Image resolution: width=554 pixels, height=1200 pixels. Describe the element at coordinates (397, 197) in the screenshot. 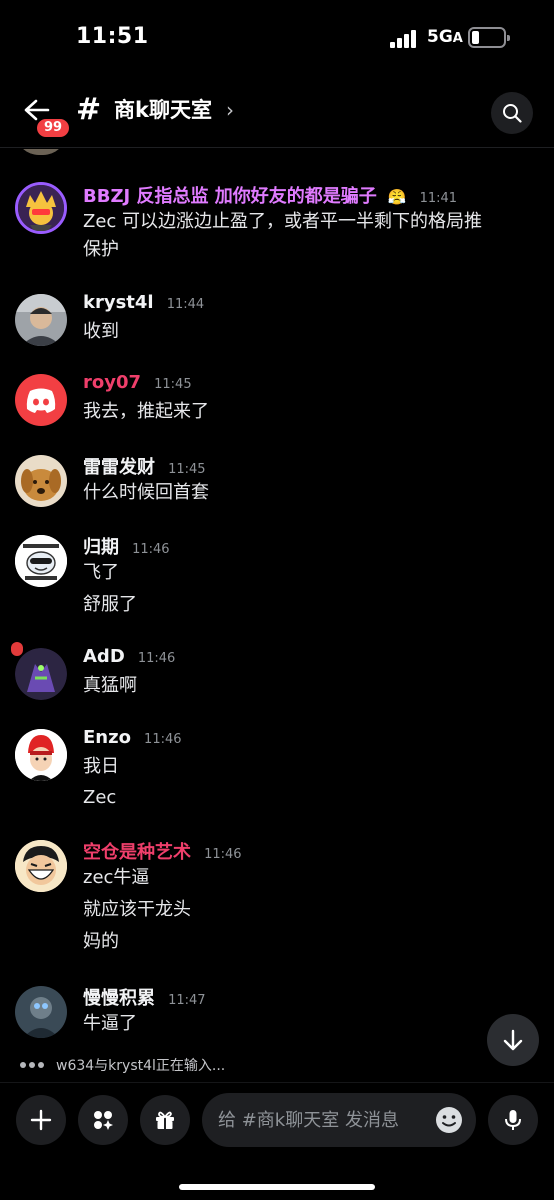

I see `status-emoji-icon: 😤` at that location.